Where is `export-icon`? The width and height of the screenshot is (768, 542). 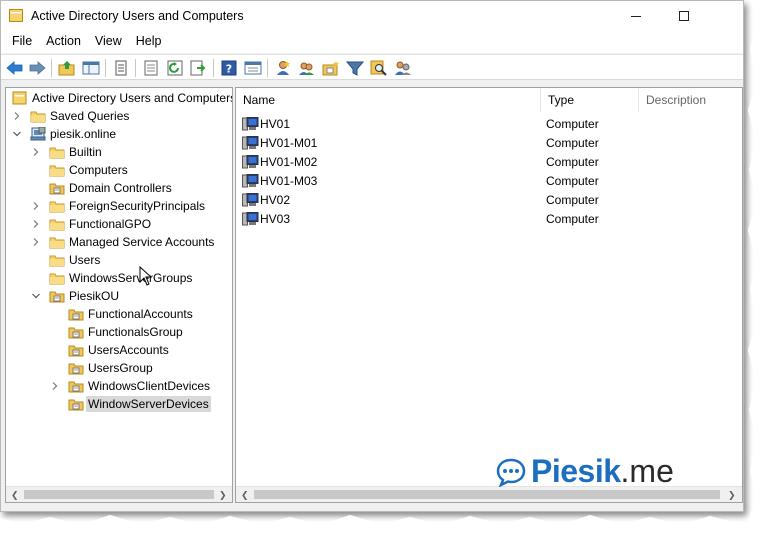
export-icon is located at coordinates (198, 68).